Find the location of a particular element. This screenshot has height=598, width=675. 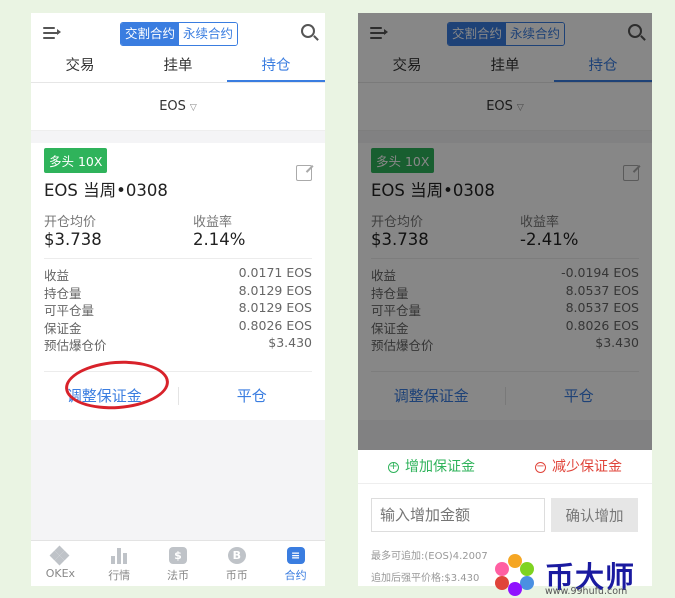

liquidation-after-note: 追加后强平价格:$3.430 is located at coordinates (425, 578).